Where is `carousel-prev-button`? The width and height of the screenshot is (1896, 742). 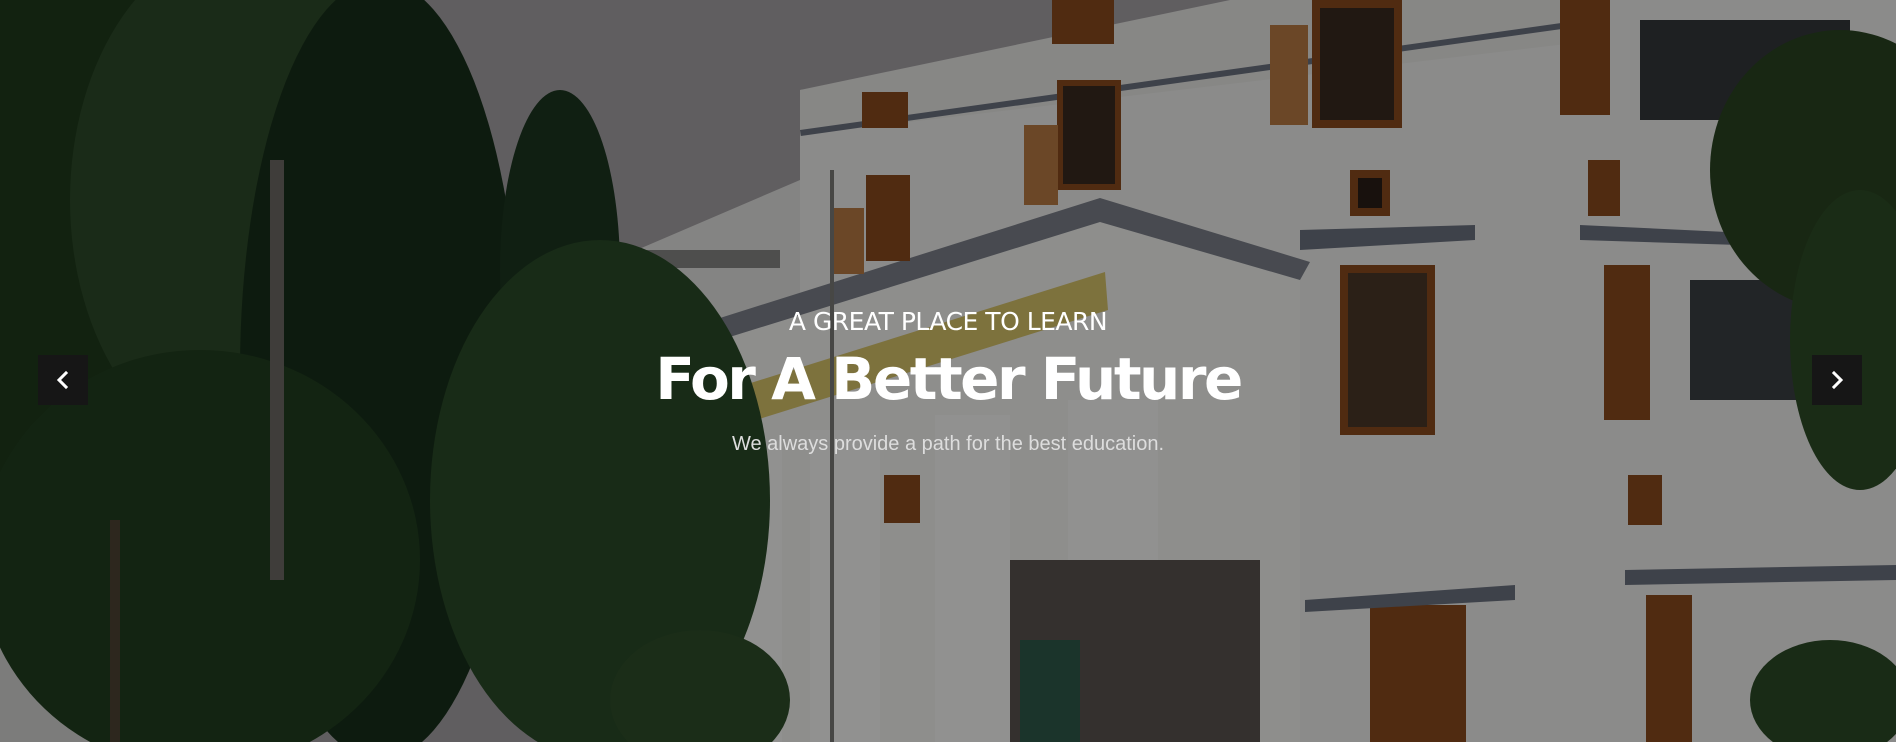
carousel-prev-button is located at coordinates (63, 380).